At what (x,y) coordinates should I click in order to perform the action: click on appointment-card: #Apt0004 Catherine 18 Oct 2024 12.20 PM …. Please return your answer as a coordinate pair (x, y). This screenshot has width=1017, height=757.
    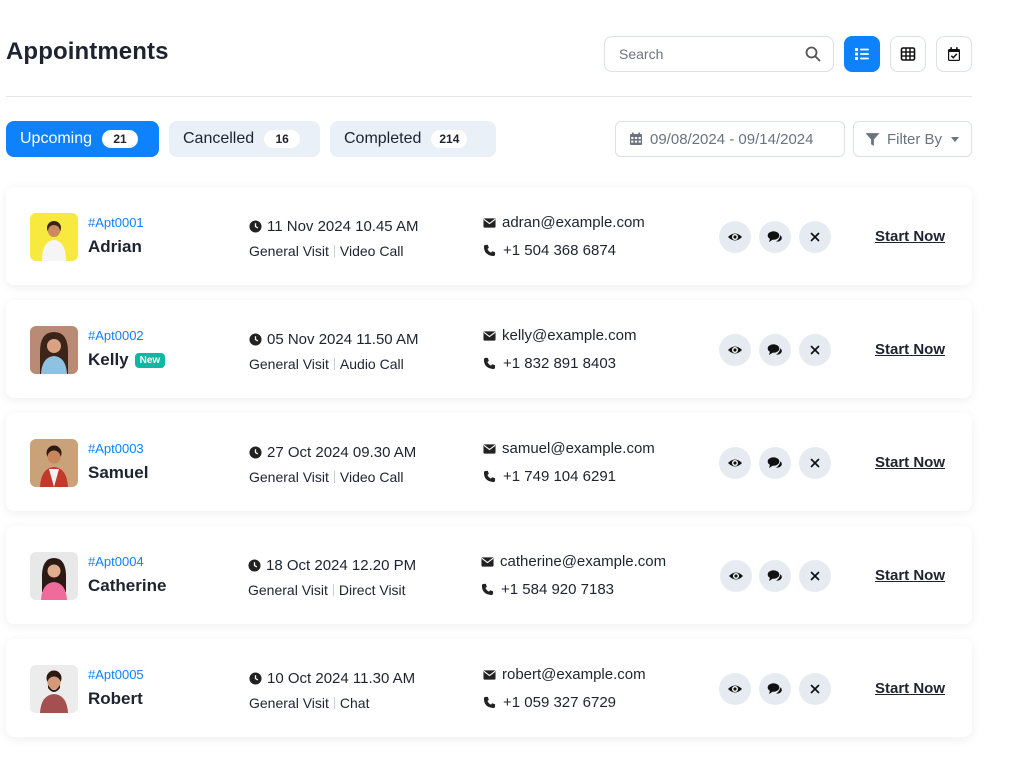
    Looking at the image, I should click on (489, 575).